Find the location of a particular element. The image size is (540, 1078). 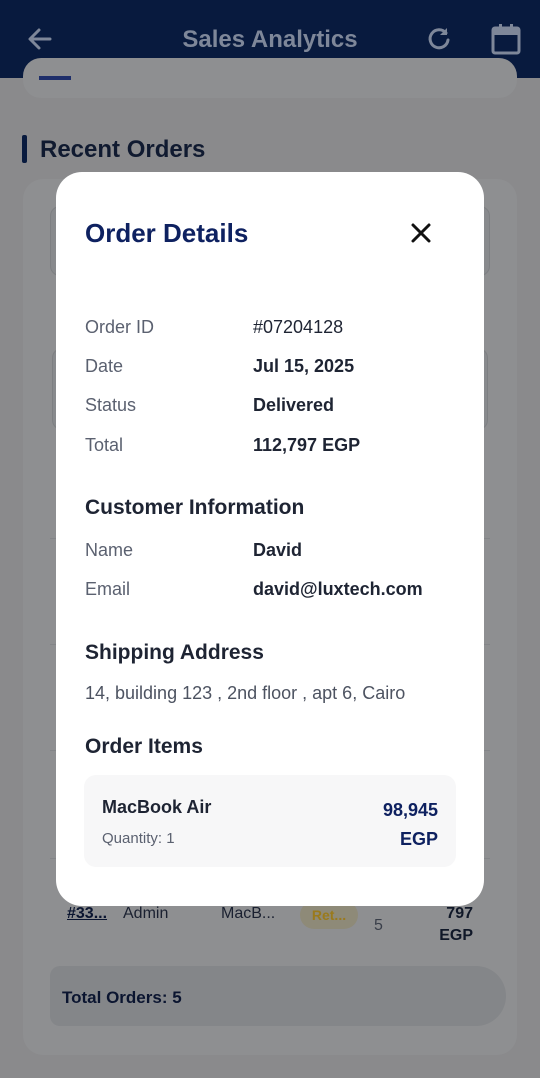

row-total: 797 EGP is located at coordinates (456, 924).